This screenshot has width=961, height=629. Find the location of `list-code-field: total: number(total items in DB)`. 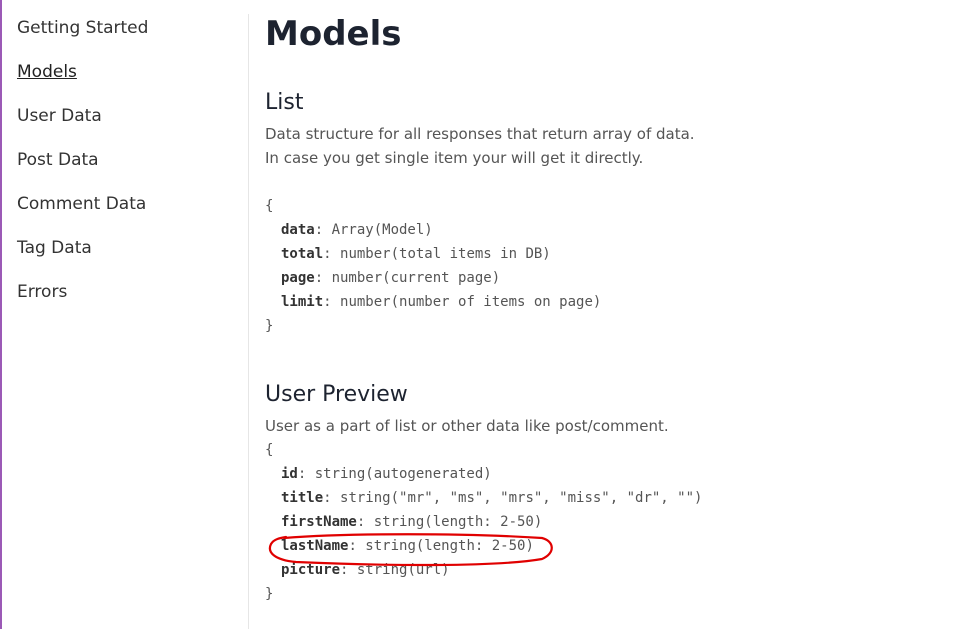

list-code-field: total: number(total items in DB) is located at coordinates (416, 254).